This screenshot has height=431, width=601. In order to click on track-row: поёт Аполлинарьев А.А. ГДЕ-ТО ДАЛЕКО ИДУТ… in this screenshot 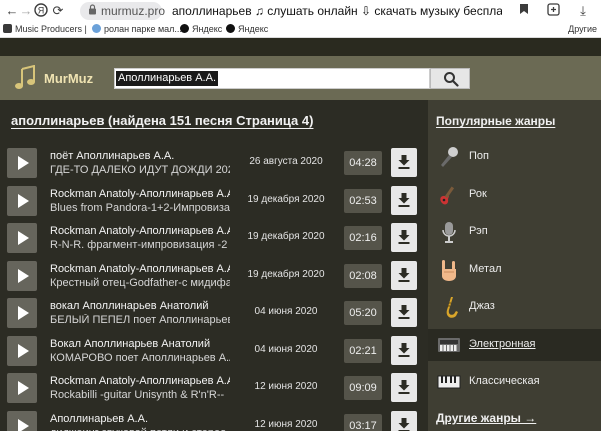, I will do `click(214, 163)`.